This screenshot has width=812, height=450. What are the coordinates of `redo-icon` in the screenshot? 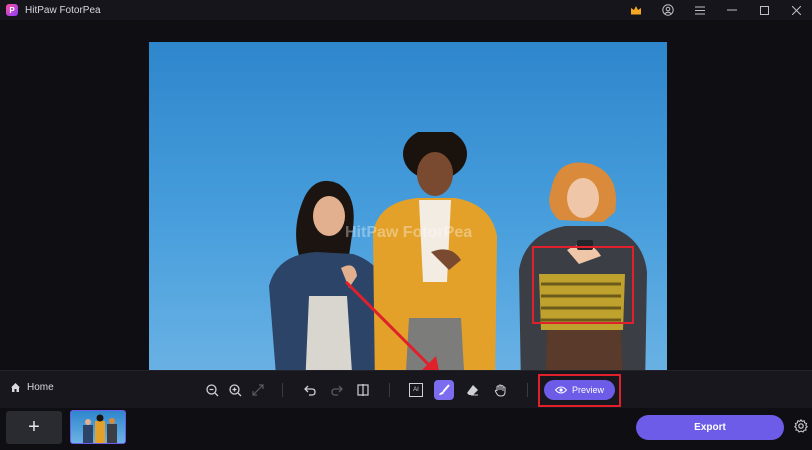 It's located at (337, 390).